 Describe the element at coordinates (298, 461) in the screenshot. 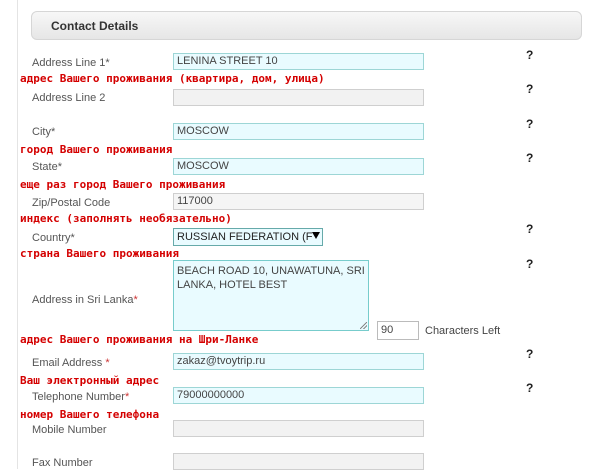

I see `fax-input` at that location.